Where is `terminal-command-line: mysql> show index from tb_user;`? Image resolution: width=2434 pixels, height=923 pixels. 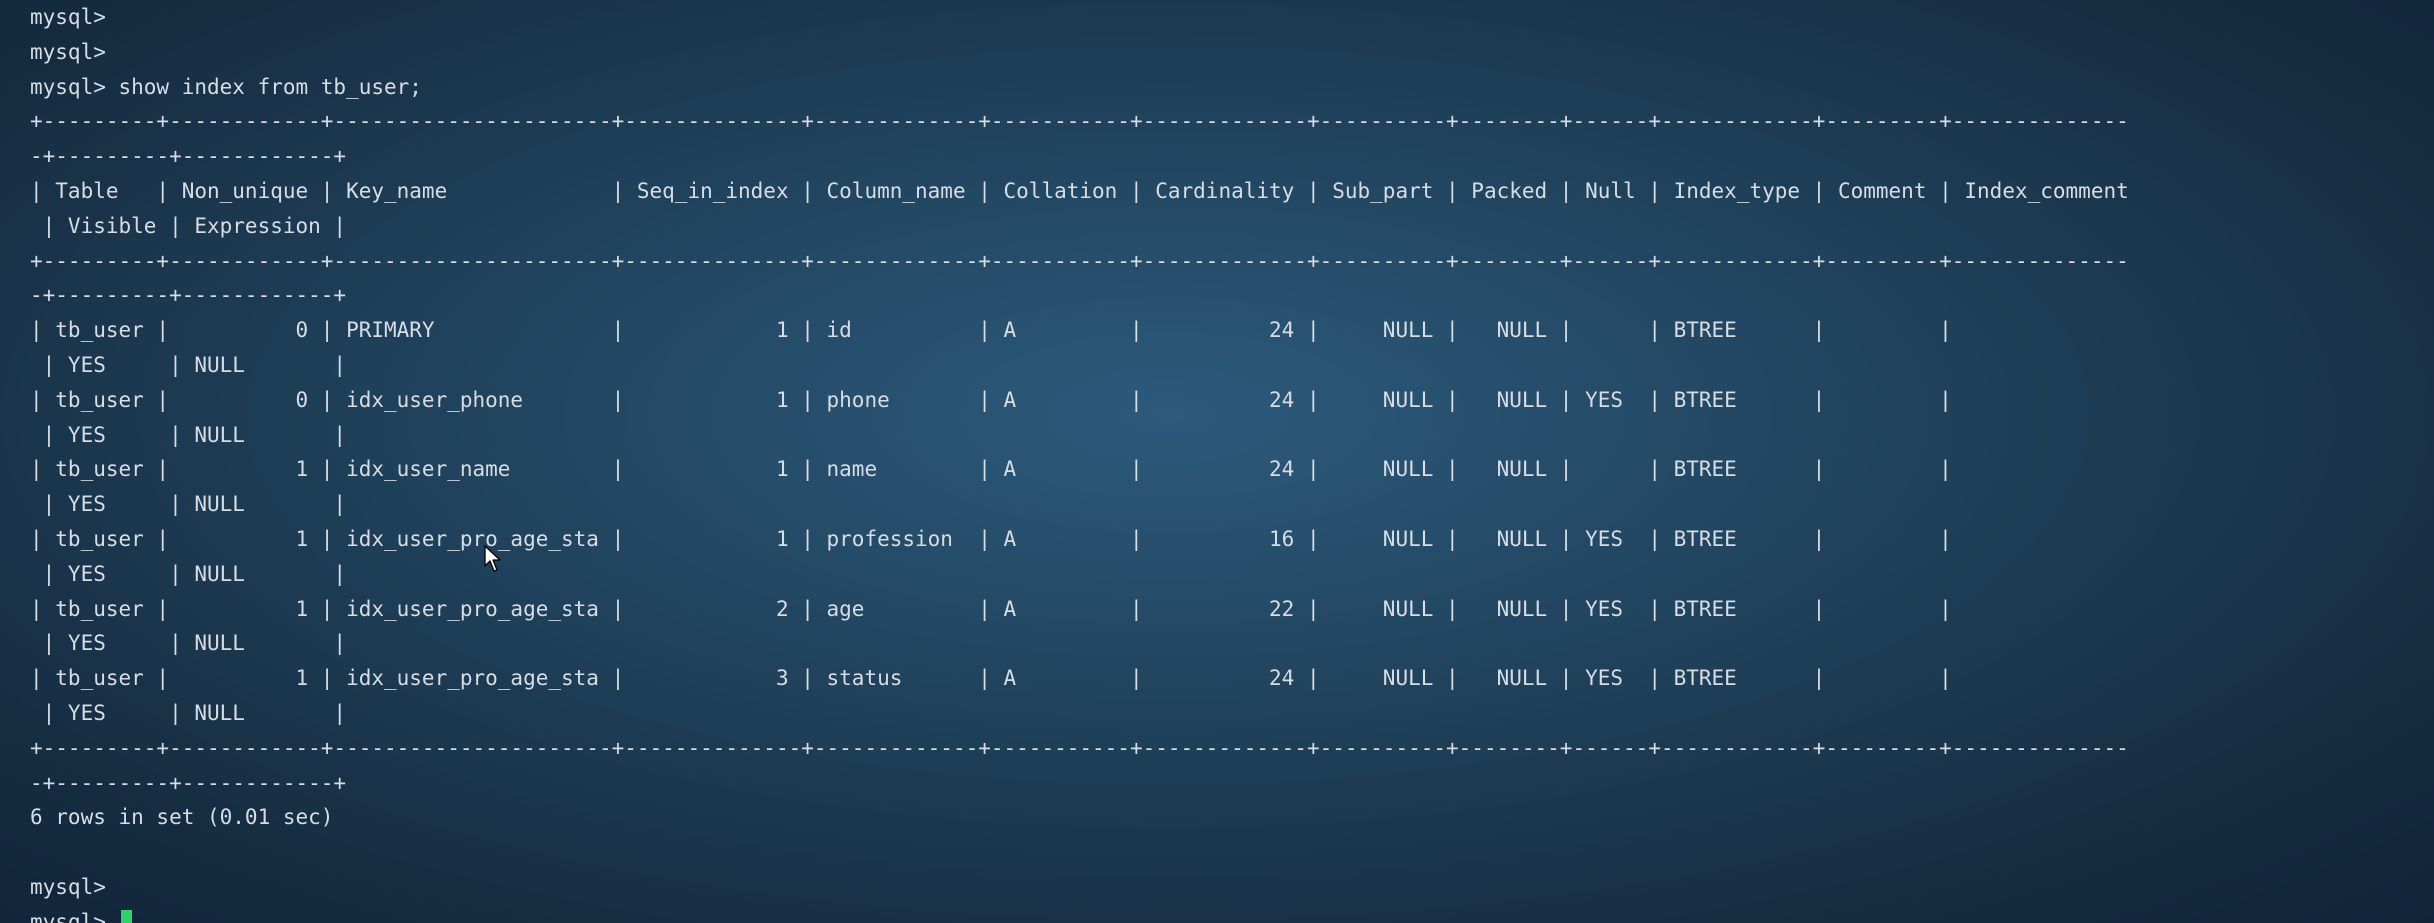
terminal-command-line: mysql> show index from tb_user; is located at coordinates (226, 86).